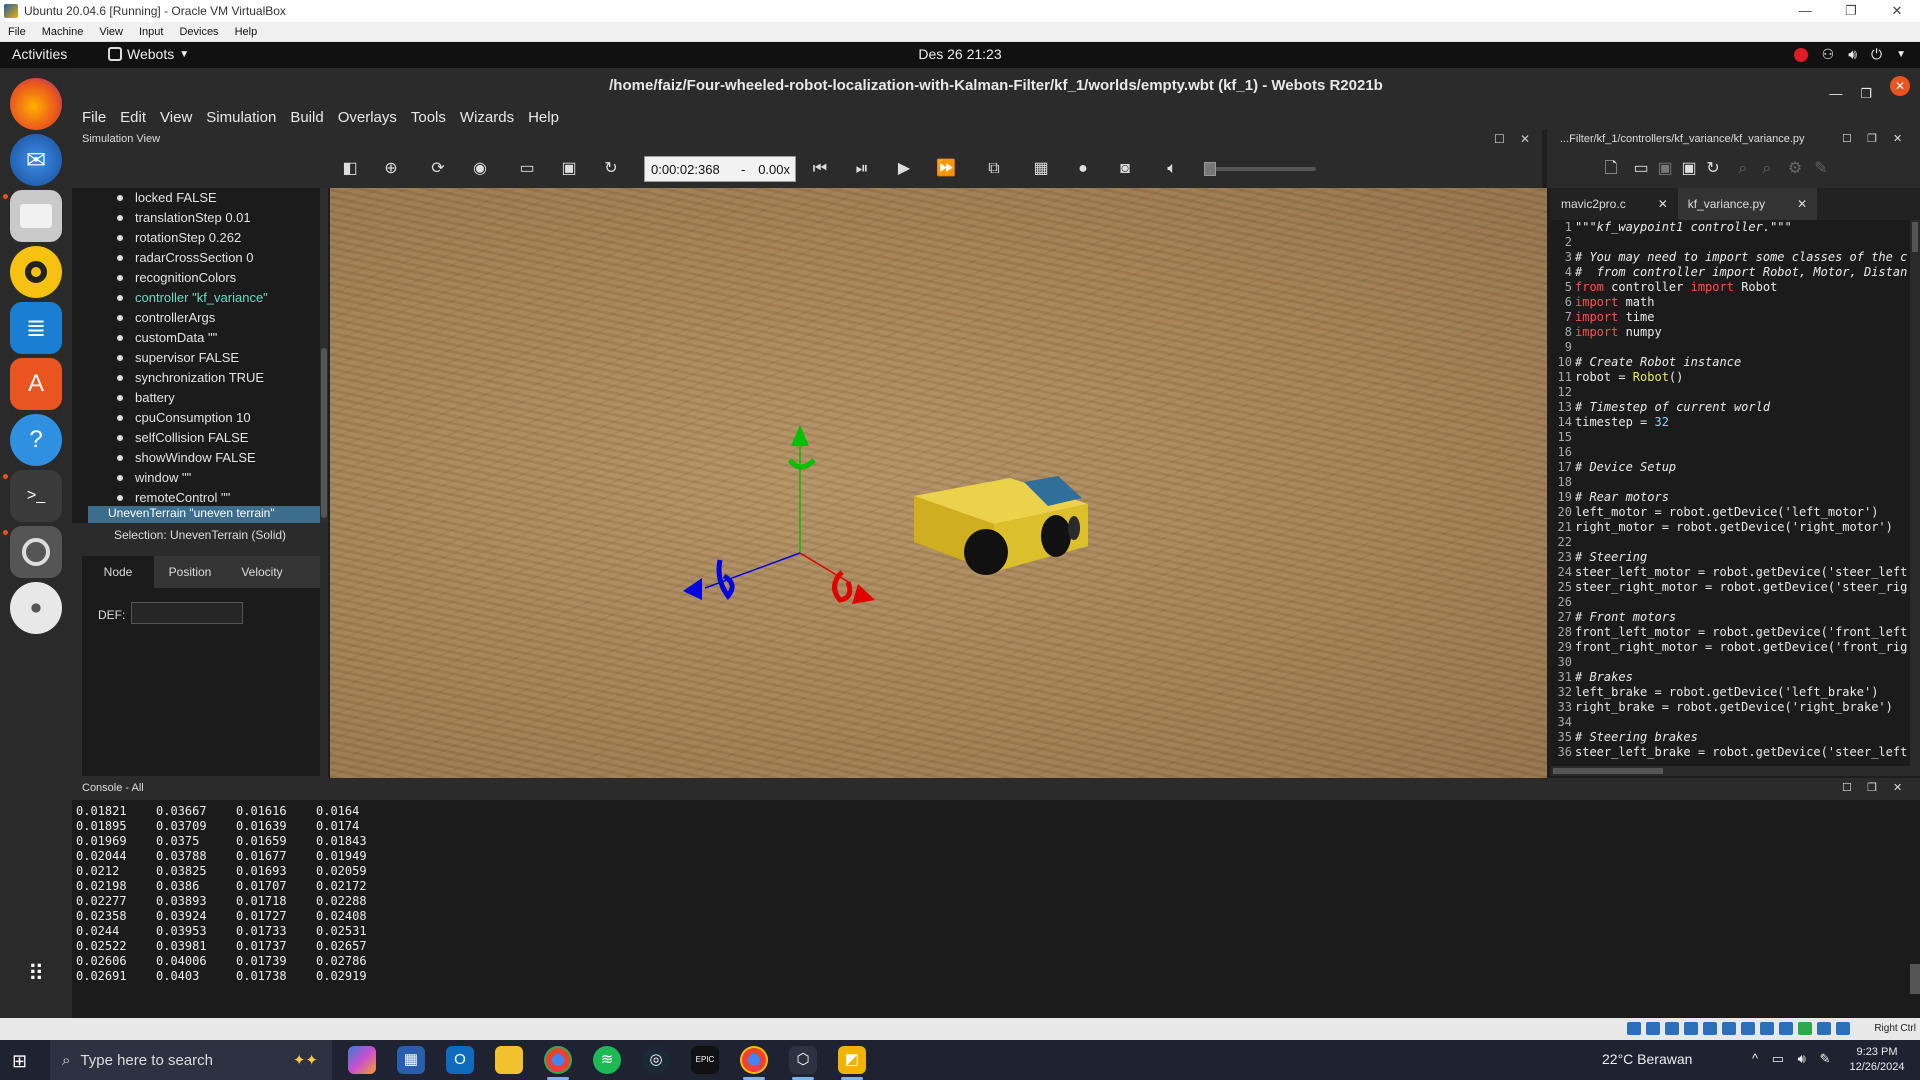  Describe the element at coordinates (196, 198) in the screenshot. I see `scene-tree-field: locked FALSE` at that location.